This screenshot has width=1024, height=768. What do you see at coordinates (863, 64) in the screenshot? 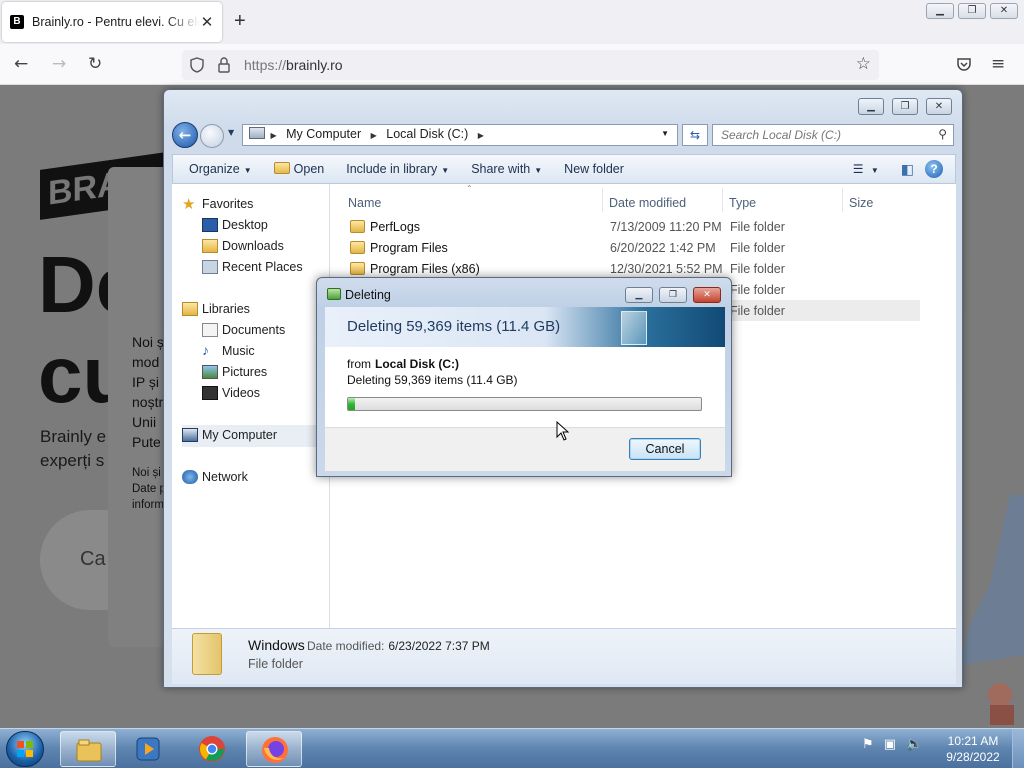
I see `bookmark-star-icon: ☆` at bounding box center [863, 64].